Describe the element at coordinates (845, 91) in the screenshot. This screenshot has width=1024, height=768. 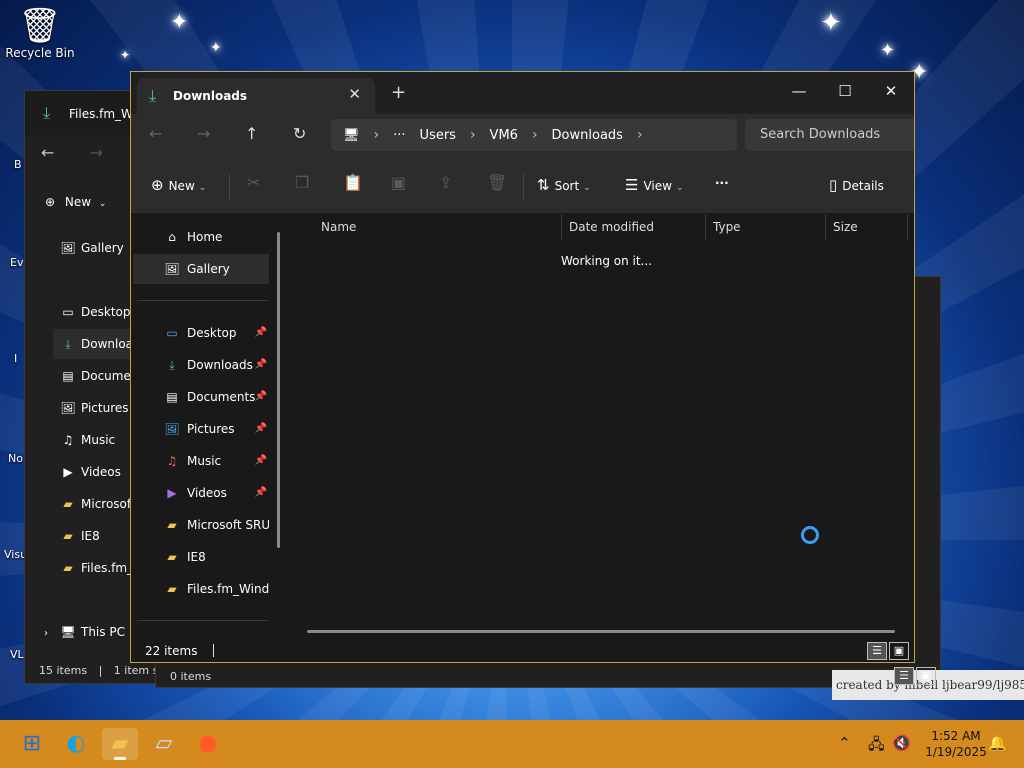
I see `maximize-icon: ☐` at that location.